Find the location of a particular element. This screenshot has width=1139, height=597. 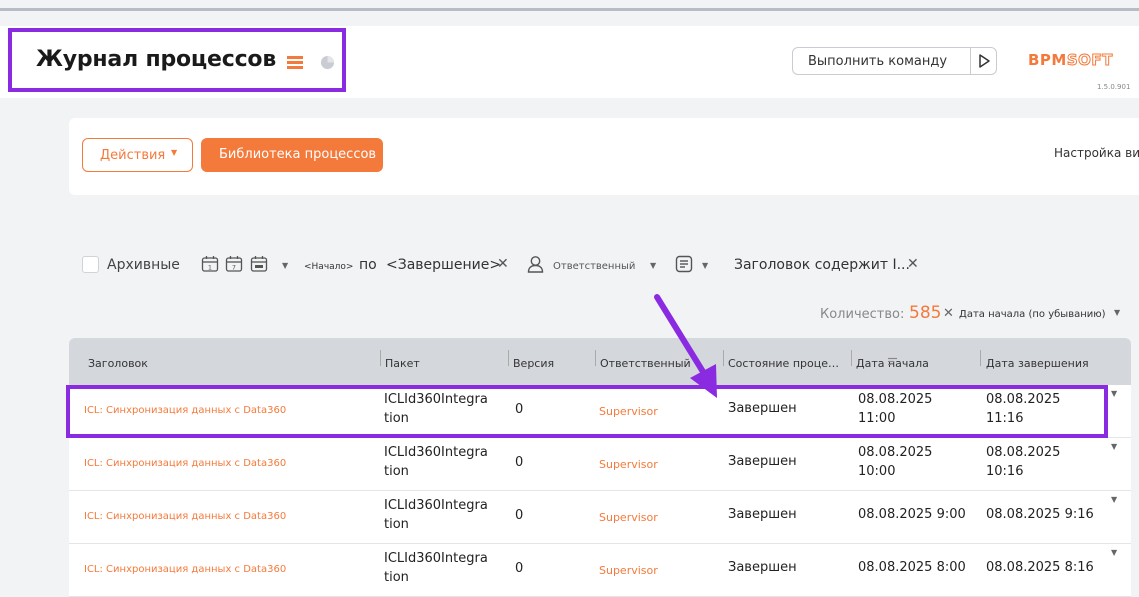

clear-count-icon: ✕ is located at coordinates (948, 313).